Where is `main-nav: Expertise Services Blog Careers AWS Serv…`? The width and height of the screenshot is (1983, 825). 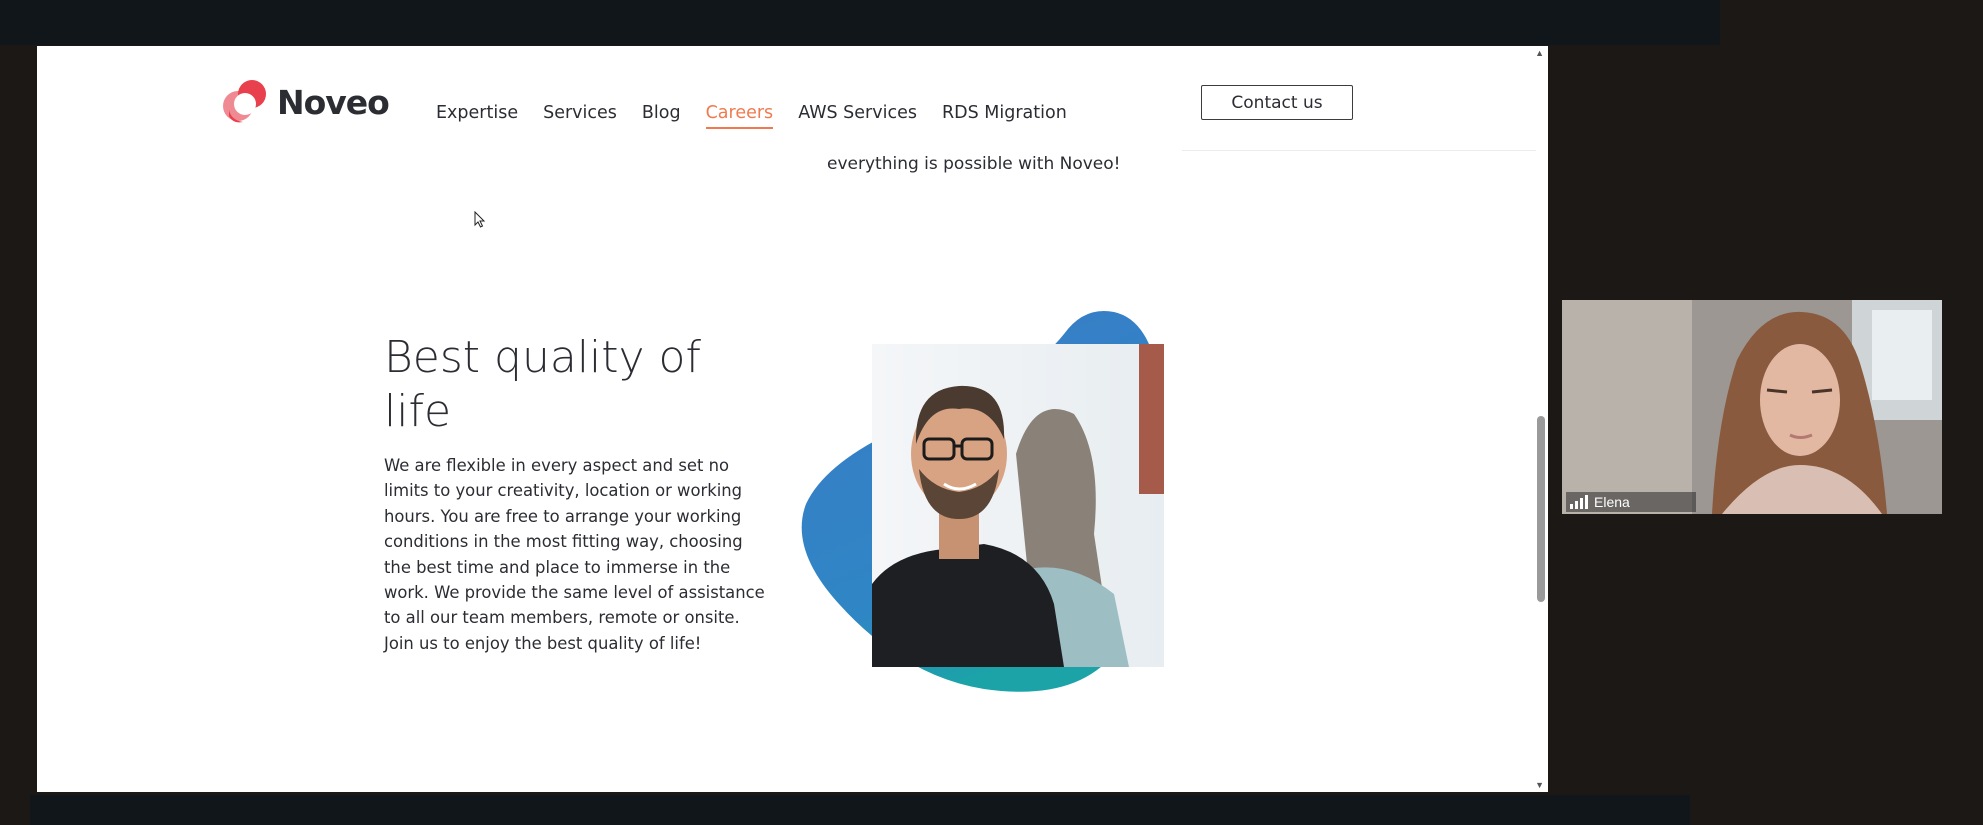 main-nav: Expertise Services Blog Careers AWS Serv… is located at coordinates (764, 116).